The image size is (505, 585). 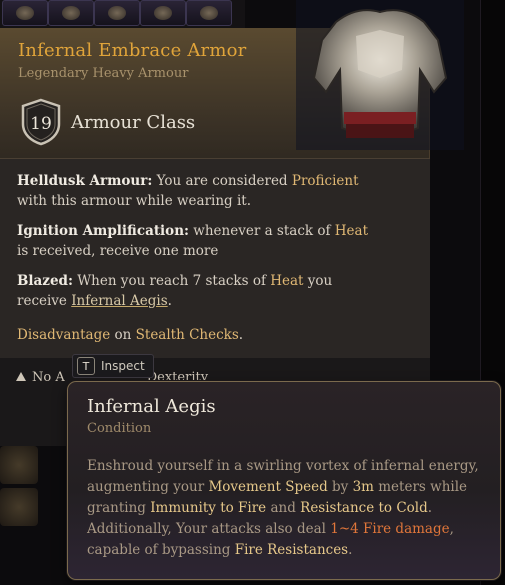 I want to click on property-label: Blazed:, so click(x=45, y=281).